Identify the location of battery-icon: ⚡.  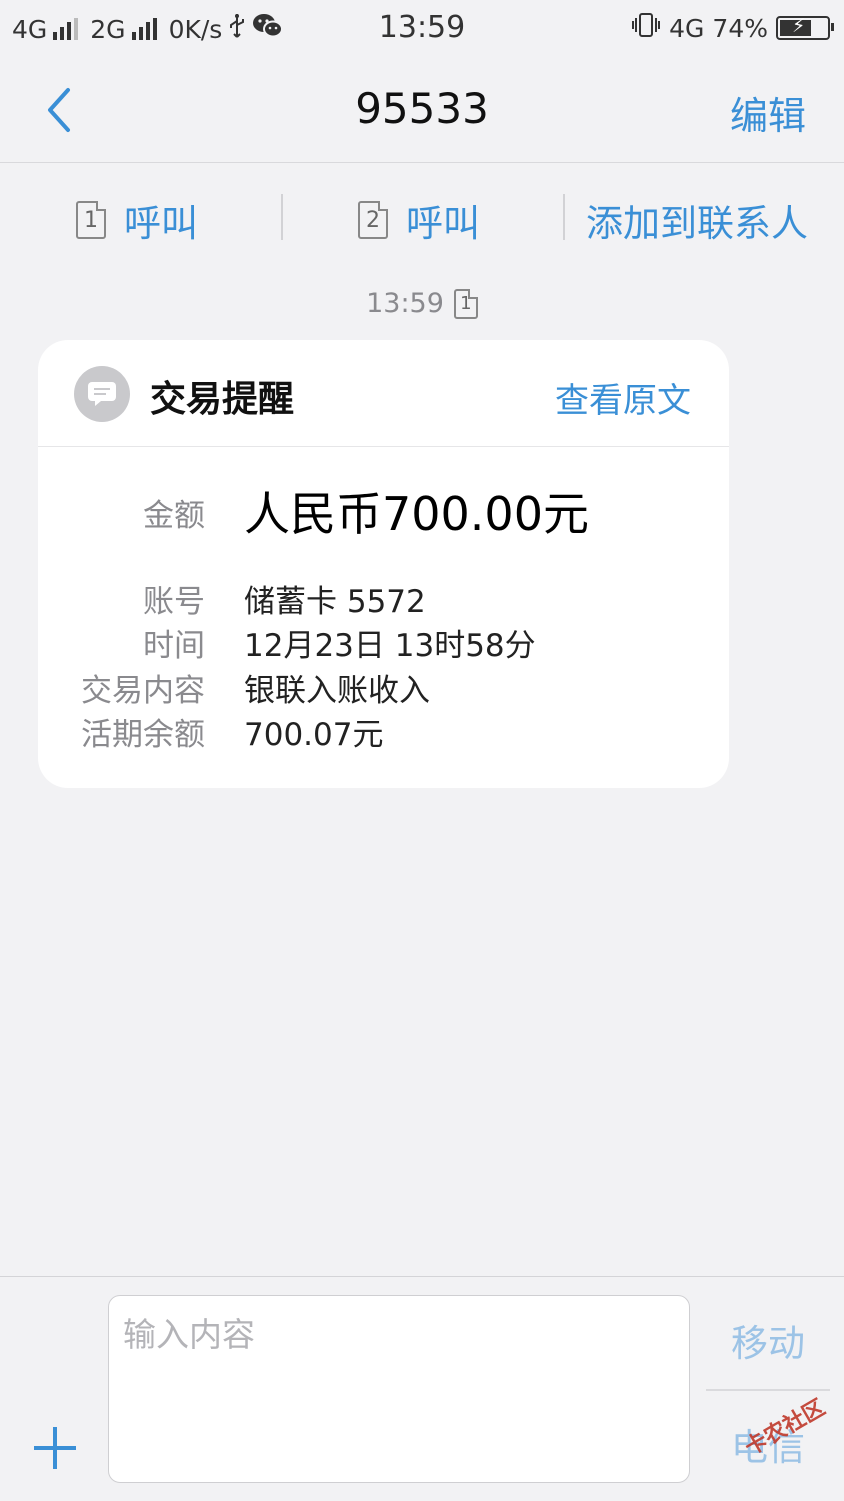
(805, 27).